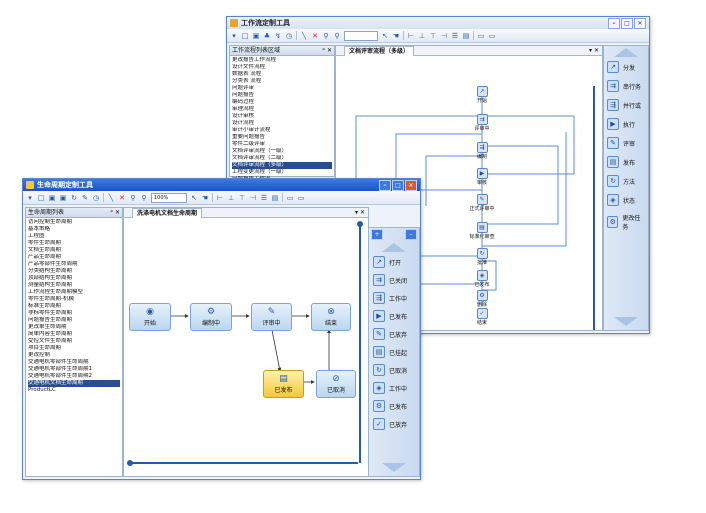 Image resolution: width=706 pixels, height=513 pixels. What do you see at coordinates (394, 352) in the screenshot?
I see `toolbox-item: ▤ 已挂起` at bounding box center [394, 352].